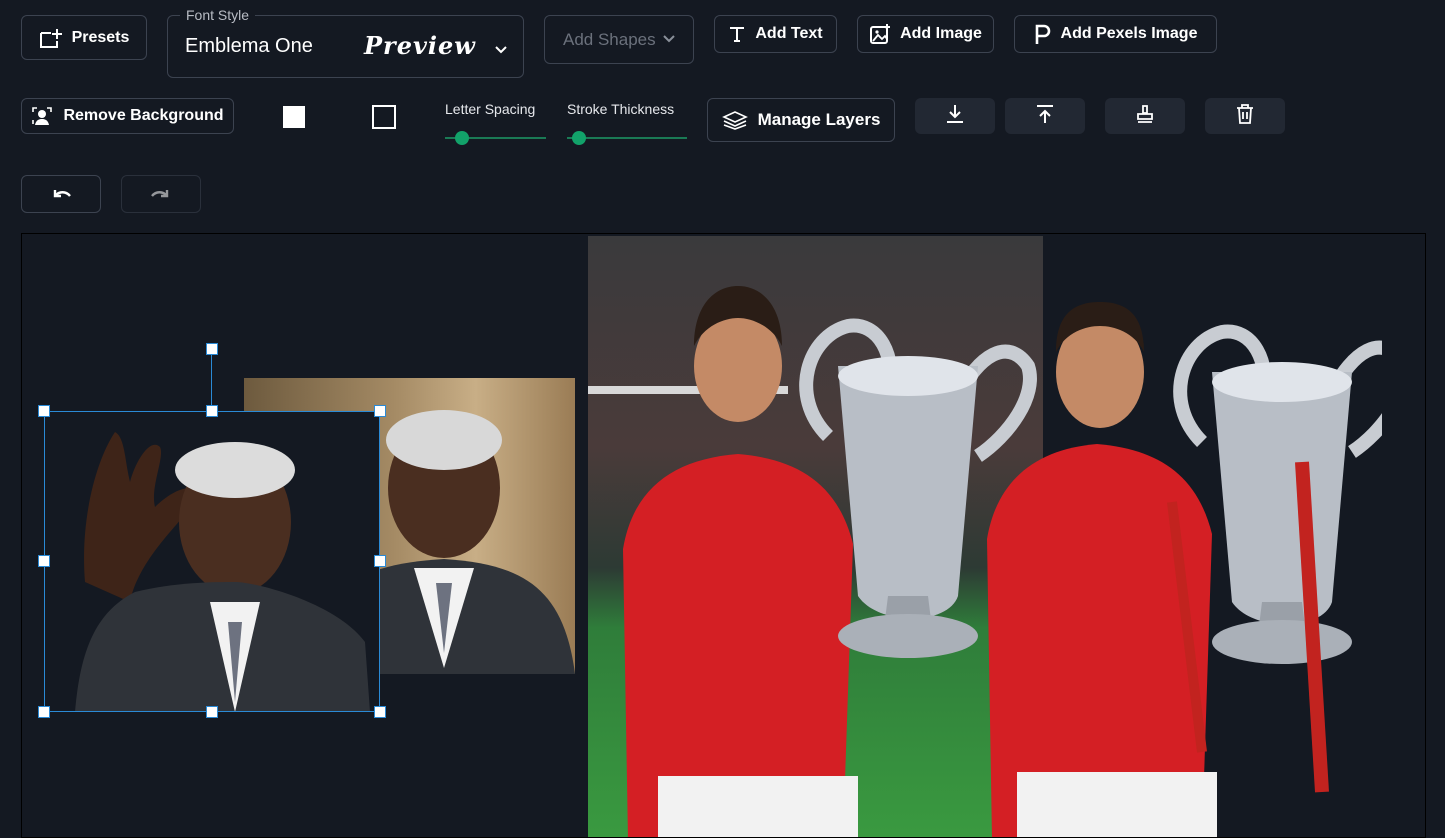 Image resolution: width=1445 pixels, height=838 pixels. I want to click on download-icon, so click(955, 116).